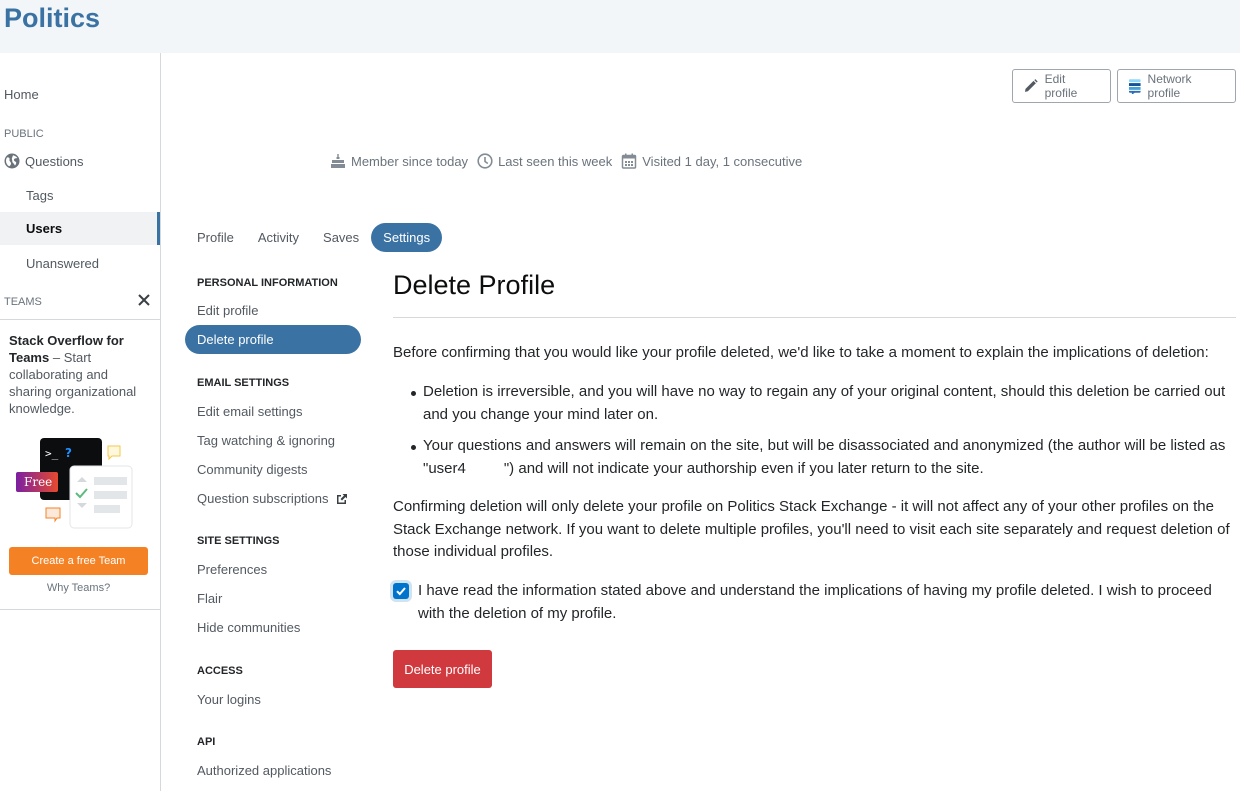  I want to click on member-since-text: Member since today, so click(410, 161).